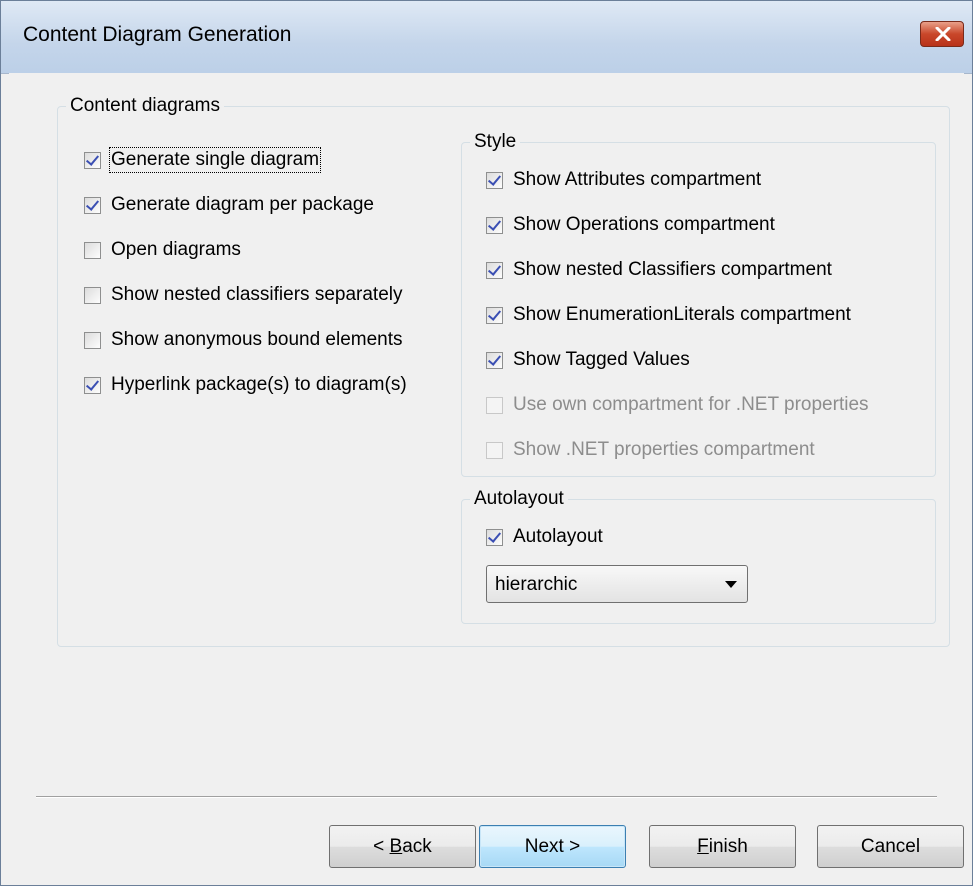 Image resolution: width=975 pixels, height=888 pixels. I want to click on checkbox-label: Generate single diagram, so click(215, 160).